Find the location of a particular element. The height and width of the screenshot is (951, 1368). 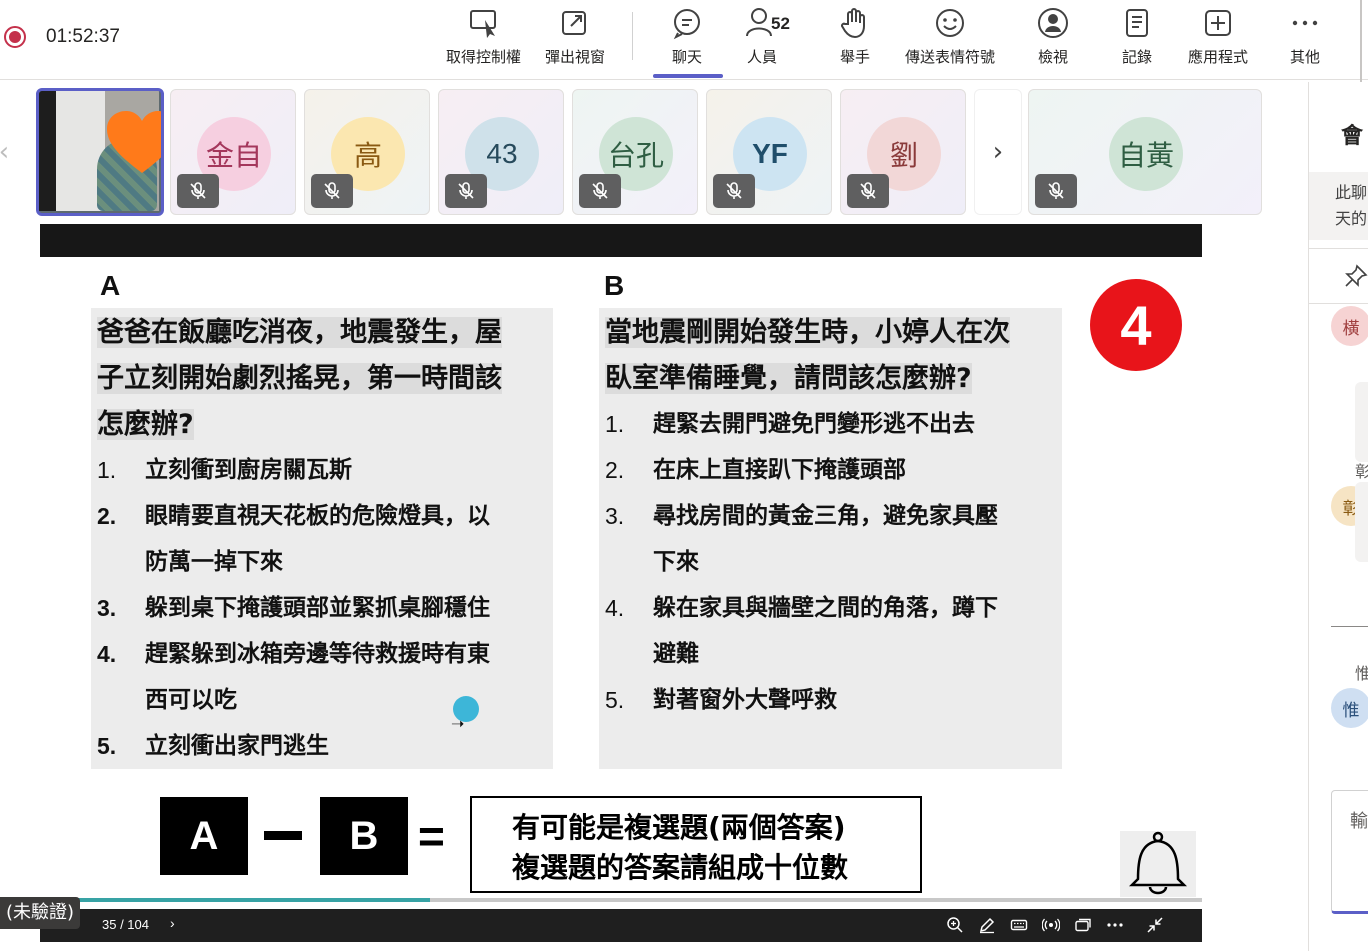

apps-button: 應用程式 is located at coordinates (1218, 41).